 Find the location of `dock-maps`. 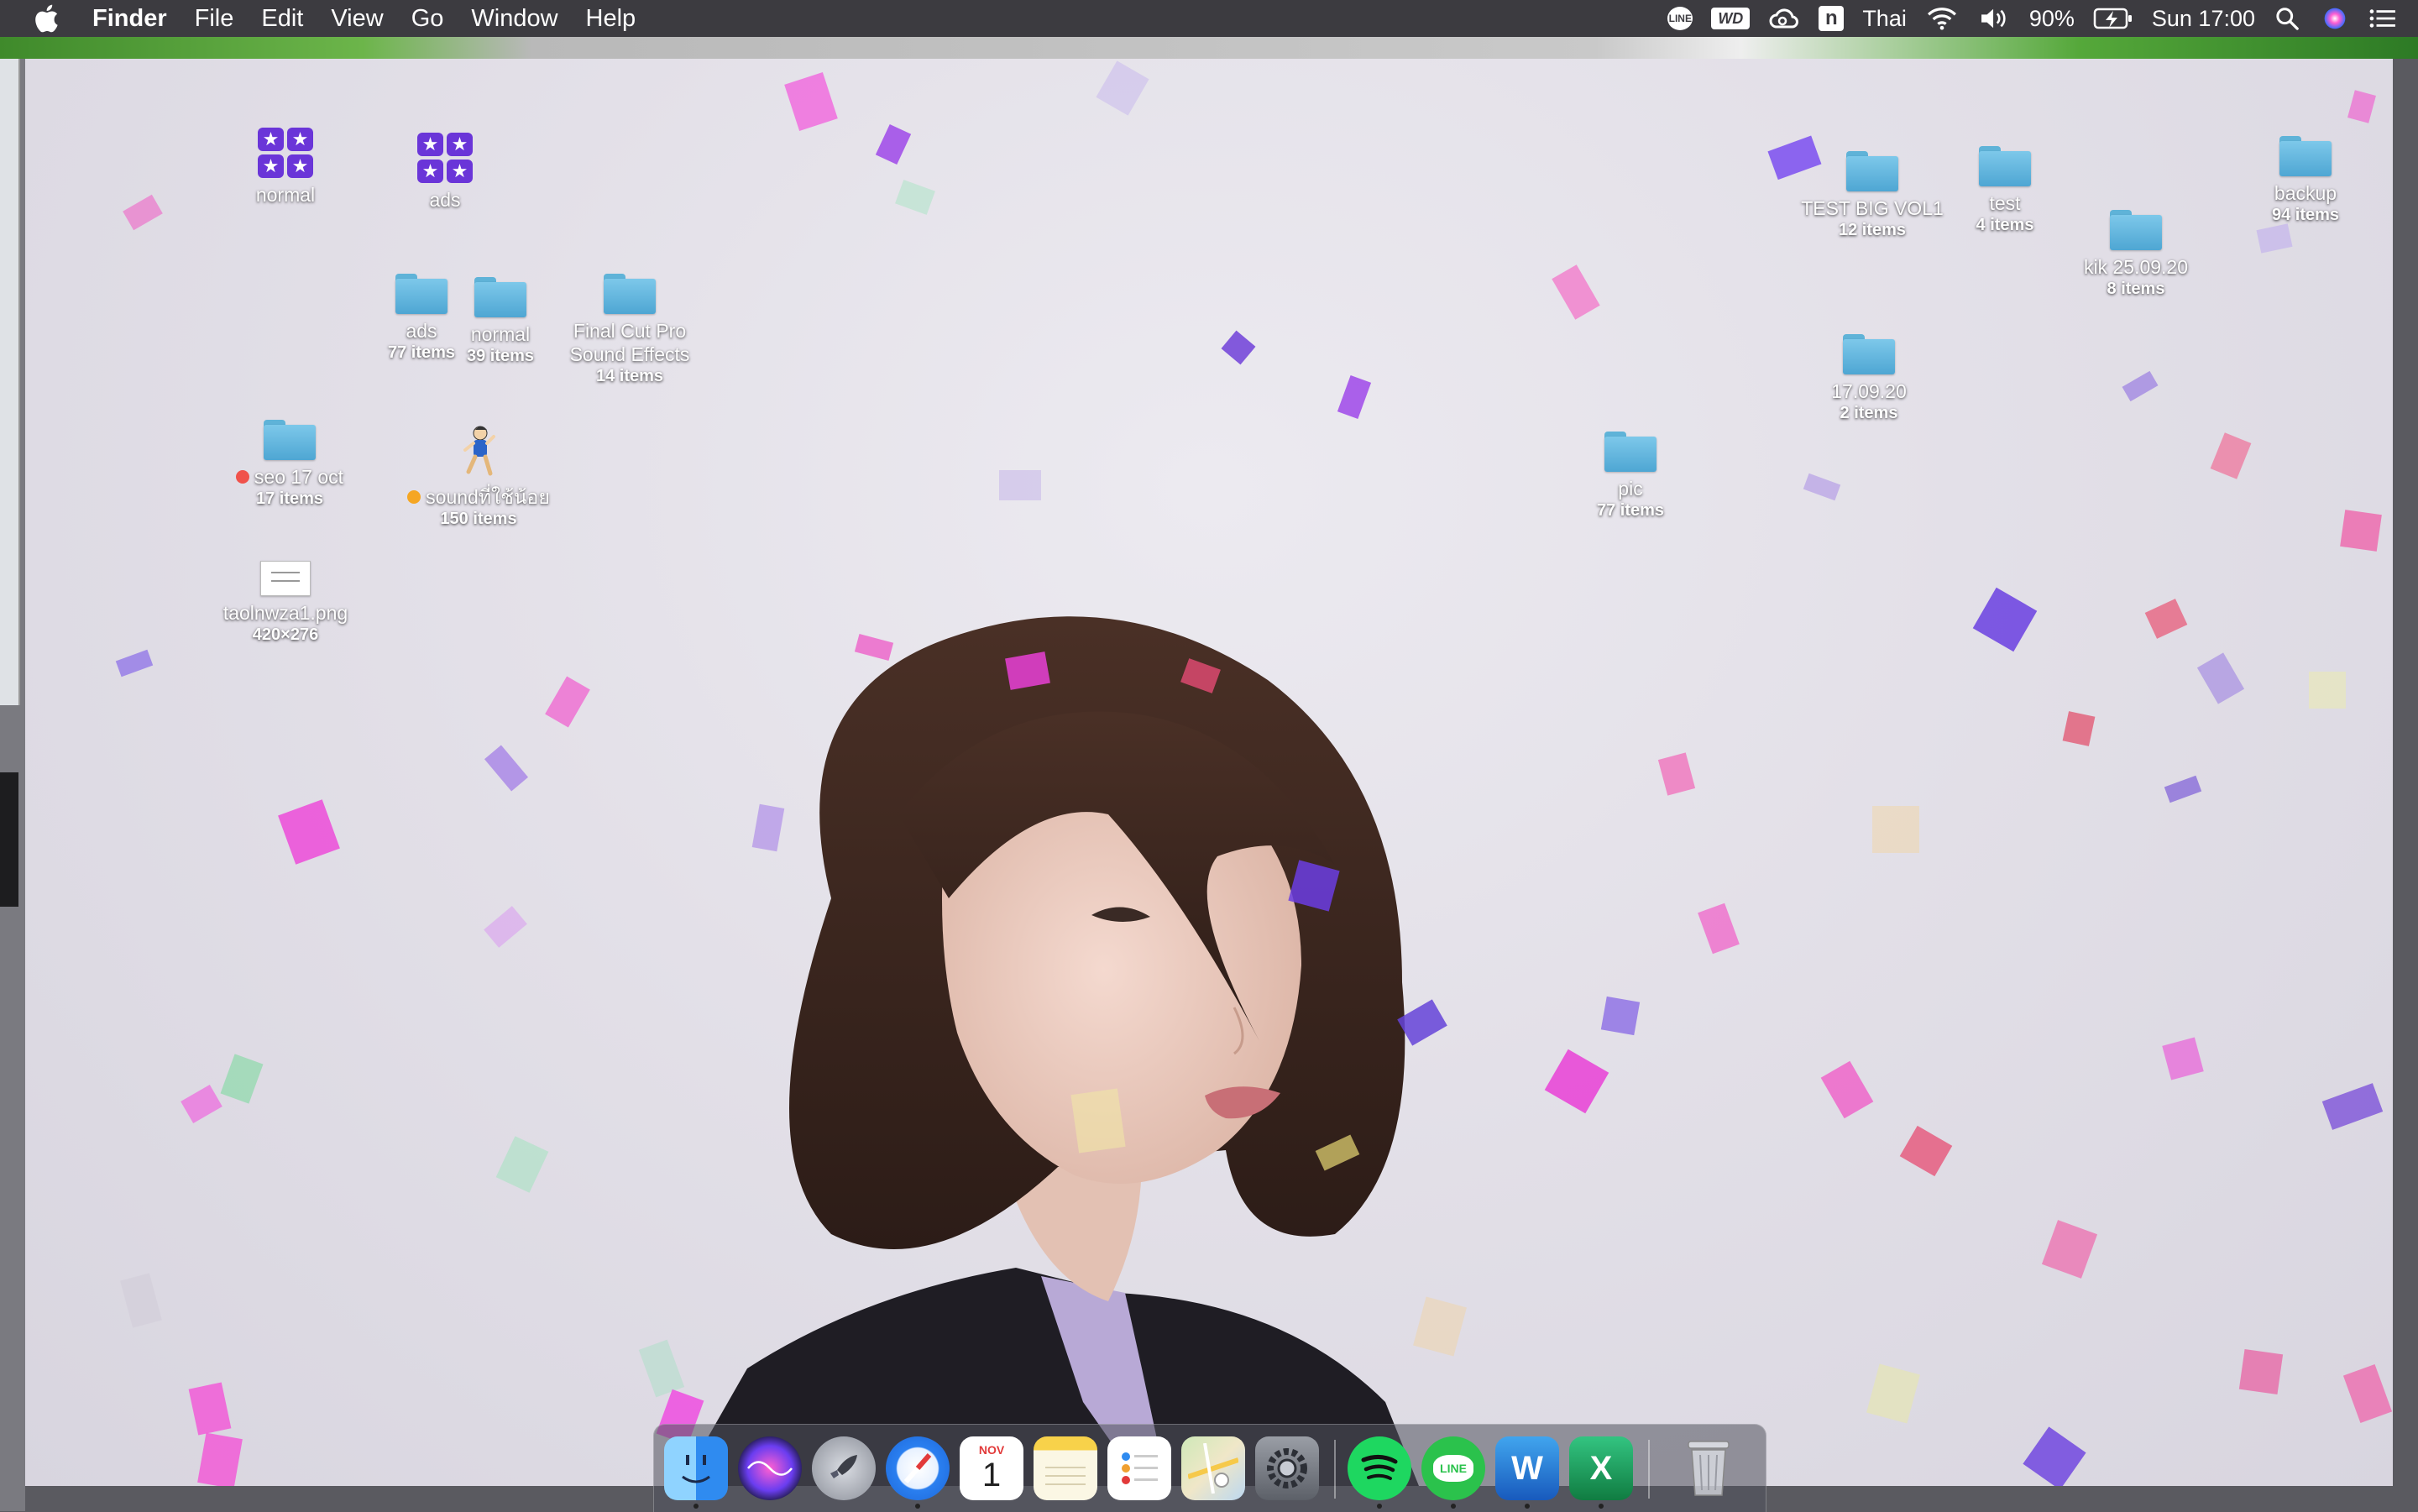

dock-maps is located at coordinates (1213, 1468).